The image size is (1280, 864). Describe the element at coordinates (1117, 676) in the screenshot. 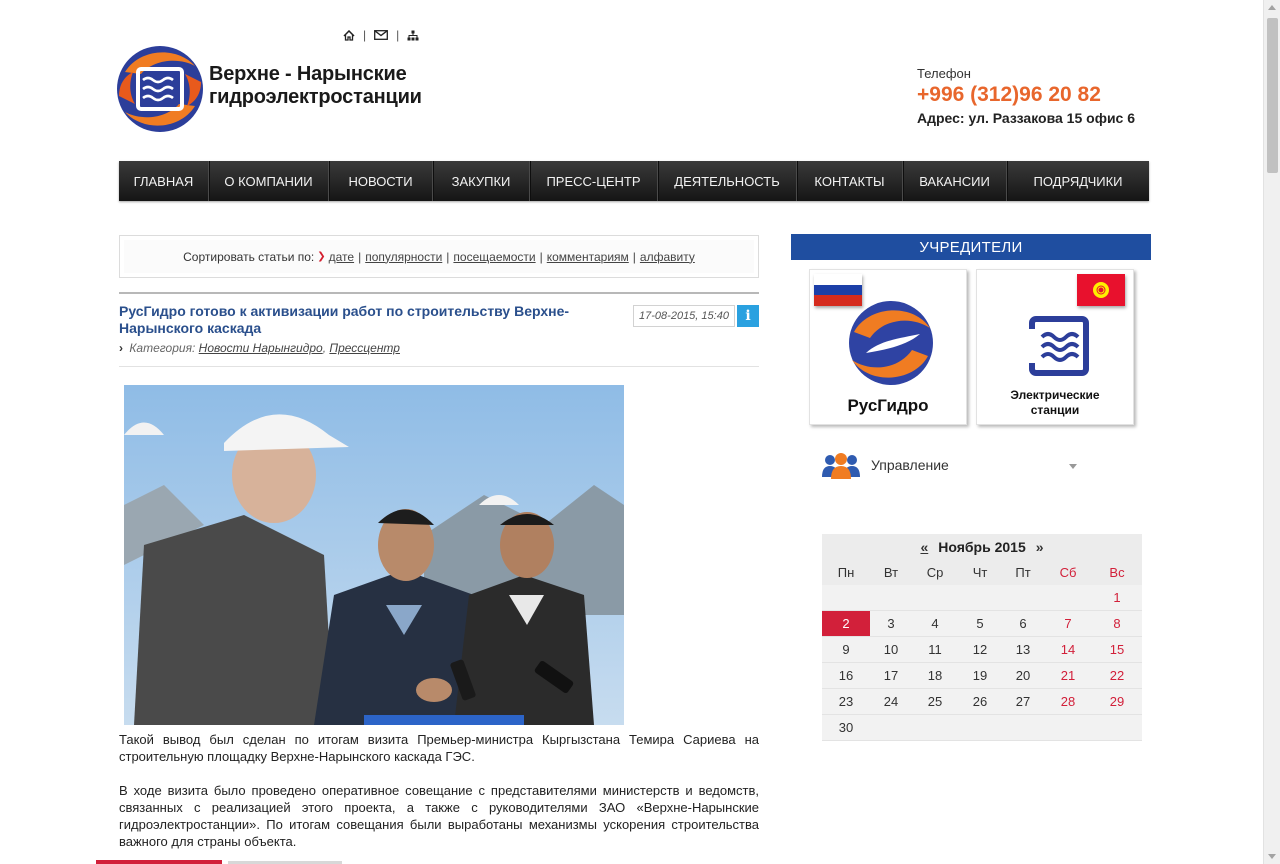

I see `calendar-day: 22` at that location.